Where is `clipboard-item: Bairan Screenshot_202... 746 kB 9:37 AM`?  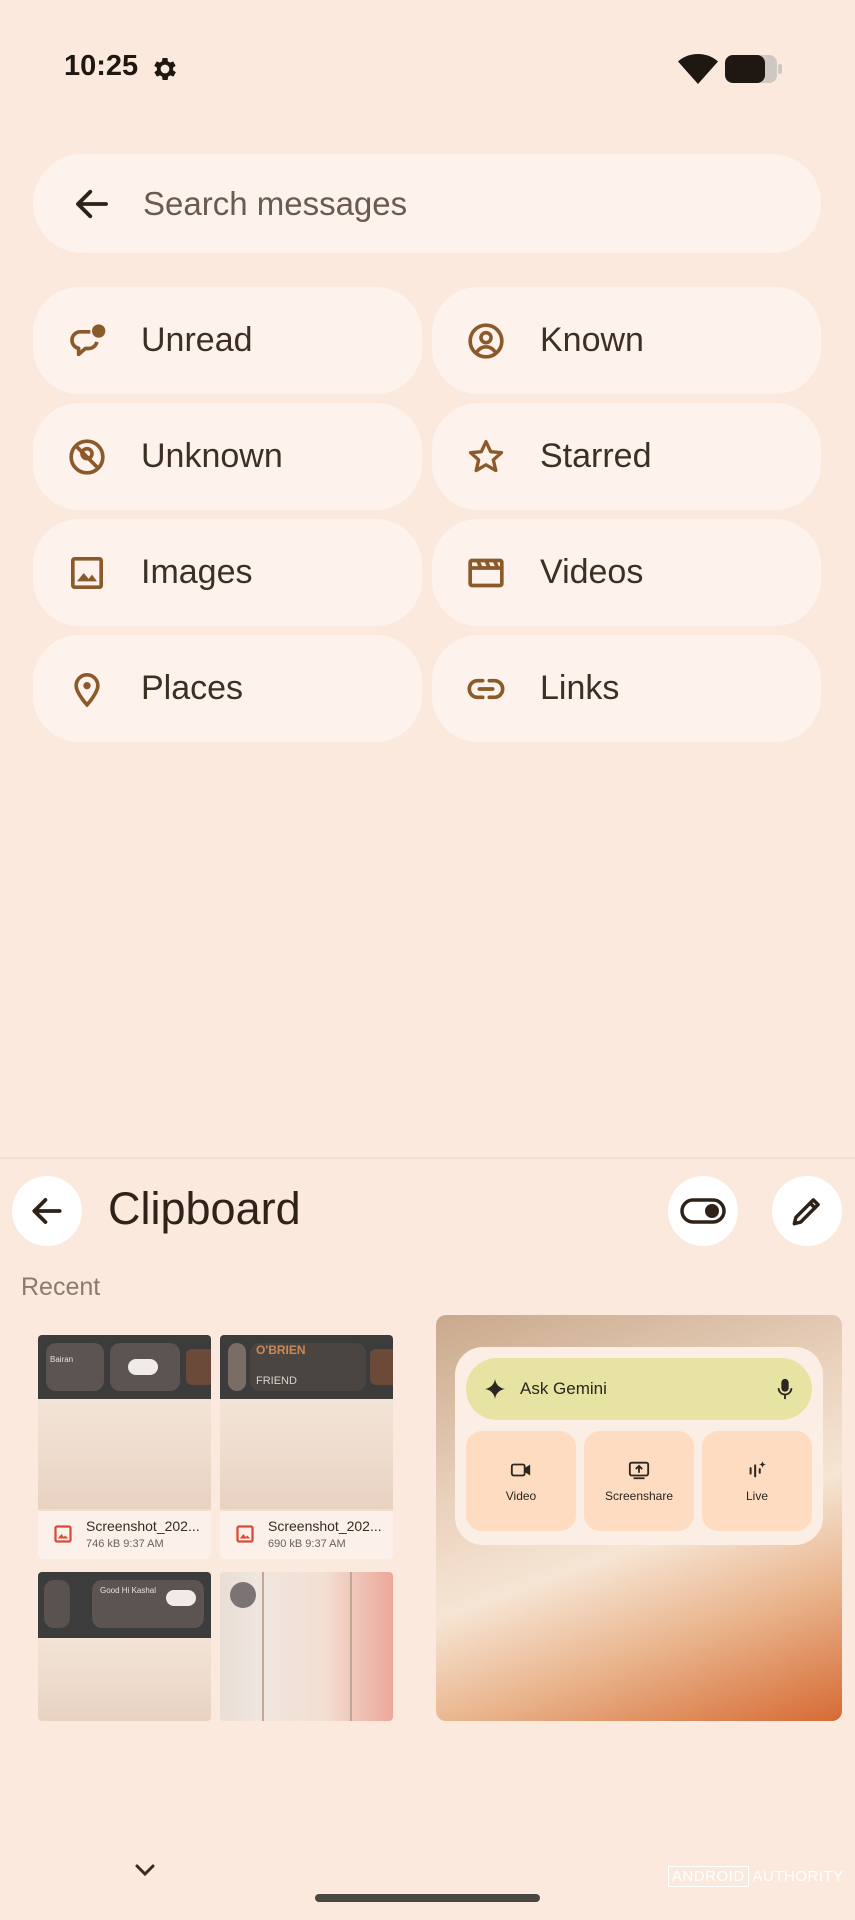
clipboard-item: Bairan Screenshot_202... 746 kB 9:37 AM is located at coordinates (124, 1447).